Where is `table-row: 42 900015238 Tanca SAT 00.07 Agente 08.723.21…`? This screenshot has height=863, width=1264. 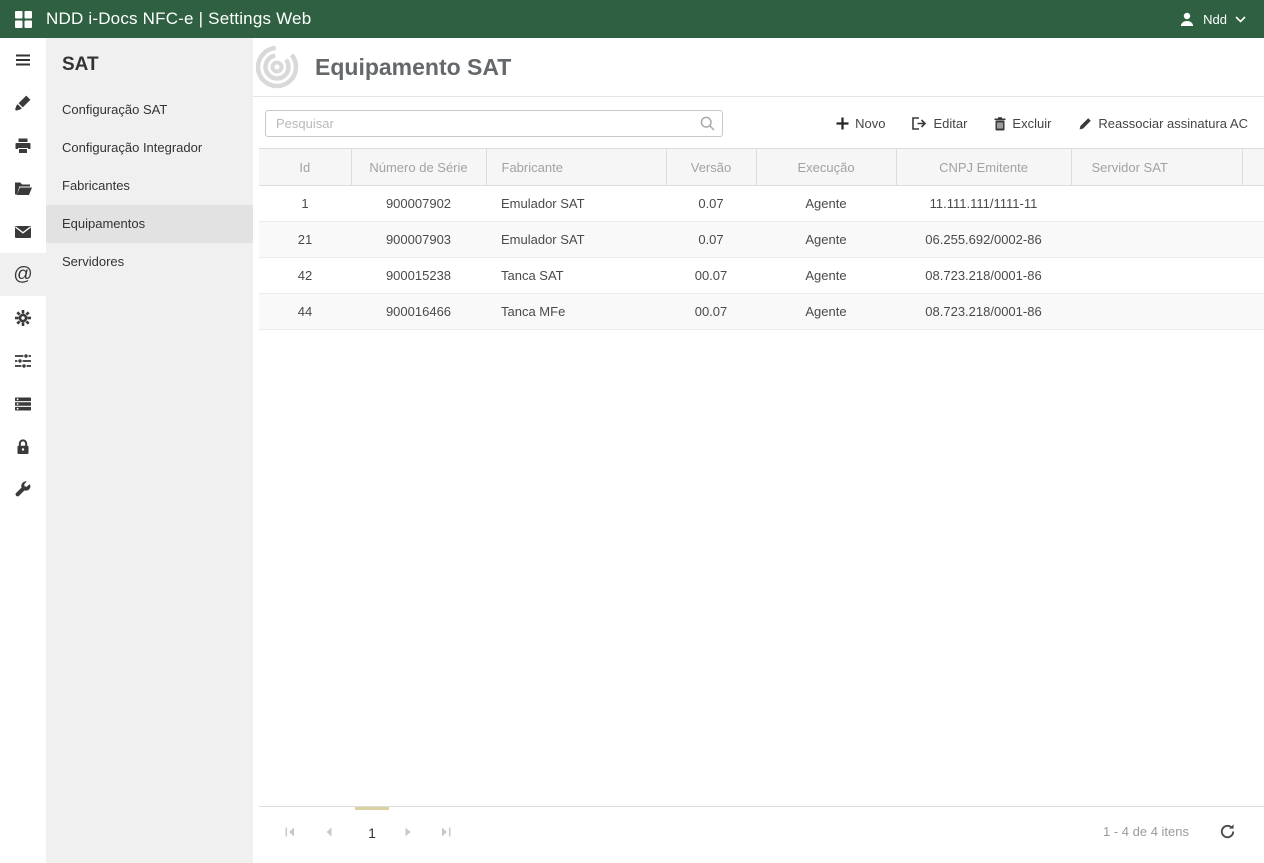
table-row: 42 900015238 Tanca SAT 00.07 Agente 08.723.21… is located at coordinates (761, 275).